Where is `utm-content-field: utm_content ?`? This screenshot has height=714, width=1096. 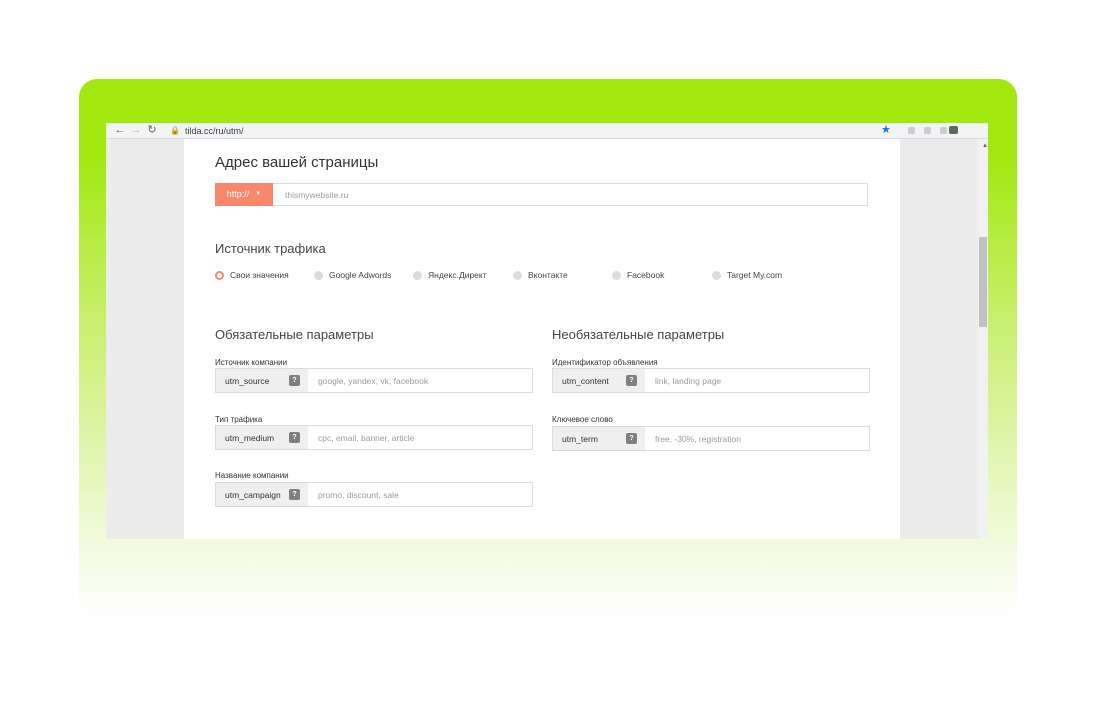
utm-content-field: utm_content ? is located at coordinates (711, 380).